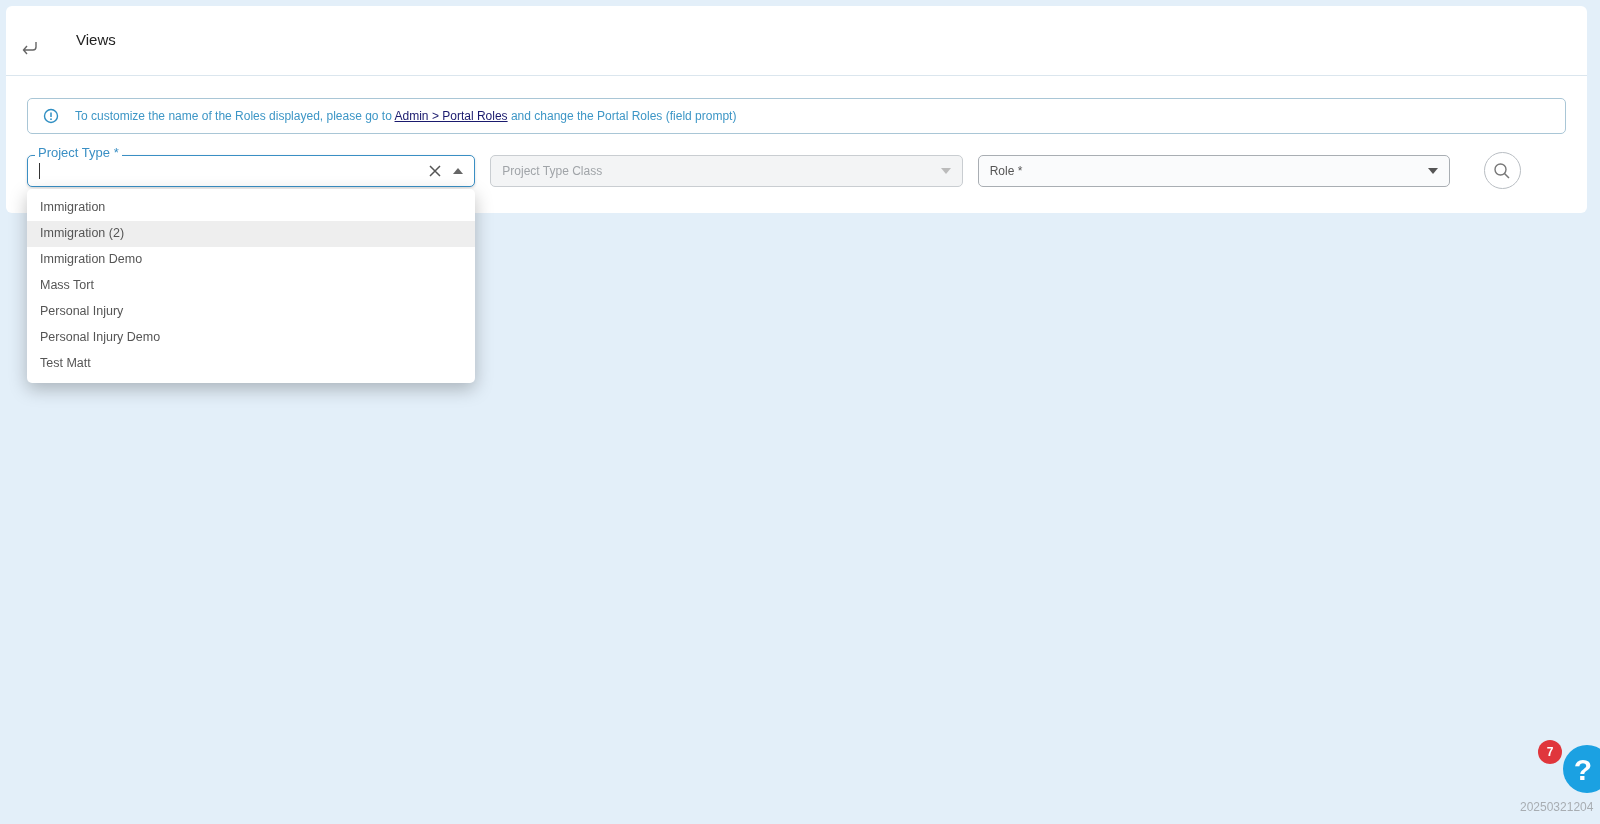  I want to click on portal-roles-link: Admin > Portal Roles, so click(451, 116).